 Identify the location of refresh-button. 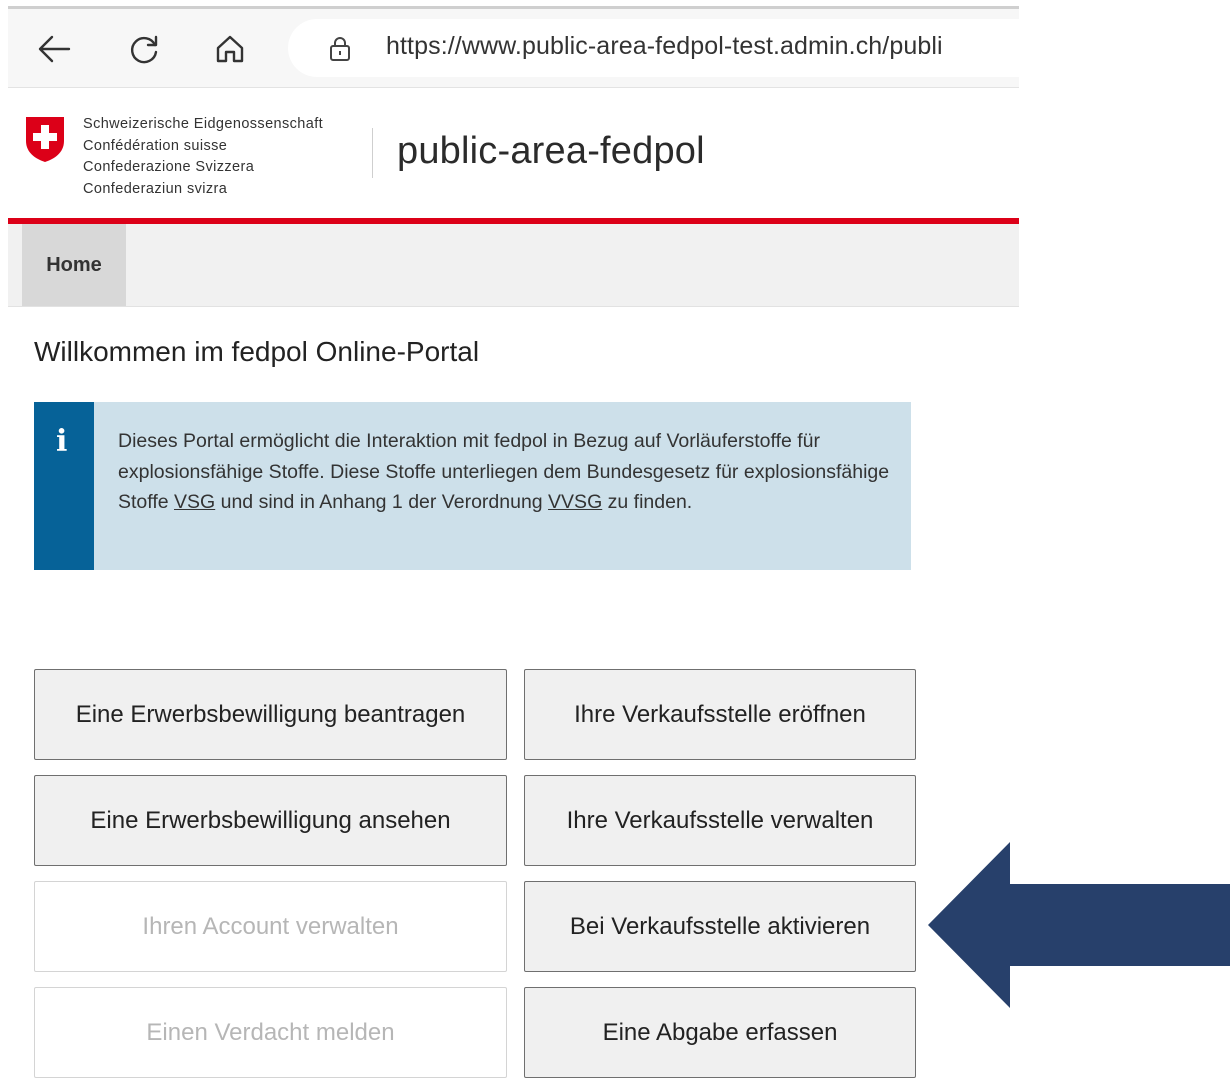
(144, 49).